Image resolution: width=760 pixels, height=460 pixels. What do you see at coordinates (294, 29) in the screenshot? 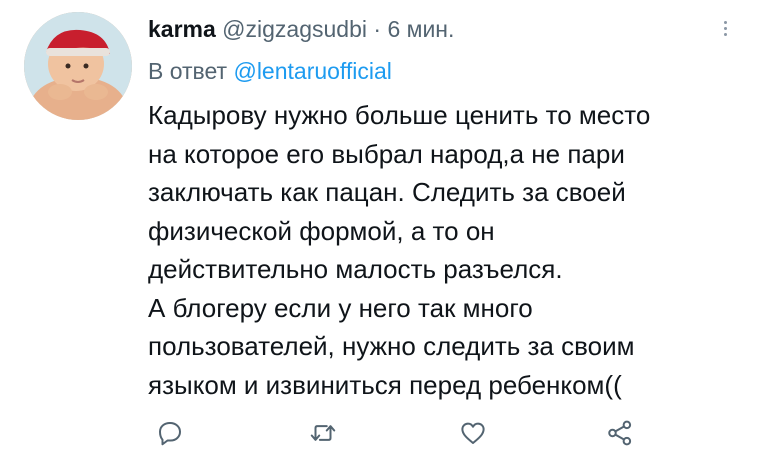
I see `user-handle: @zigzagsudbi` at bounding box center [294, 29].